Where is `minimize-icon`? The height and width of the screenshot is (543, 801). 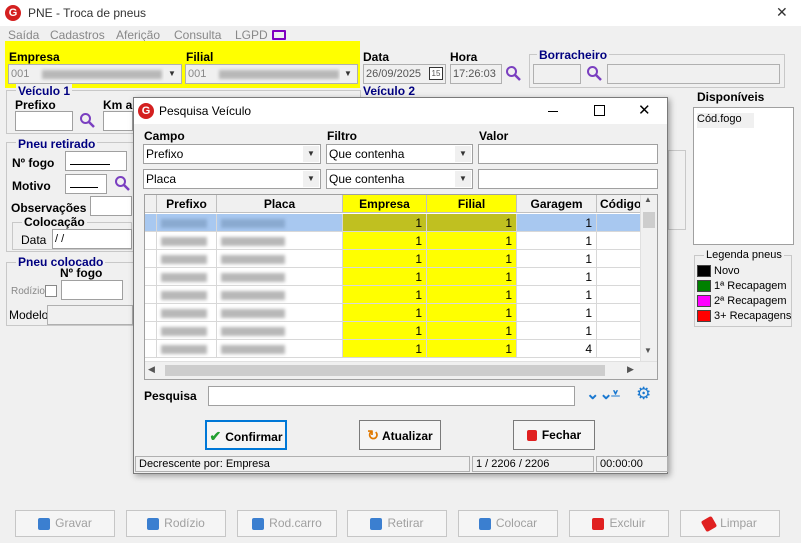
minimize-icon is located at coordinates (553, 111).